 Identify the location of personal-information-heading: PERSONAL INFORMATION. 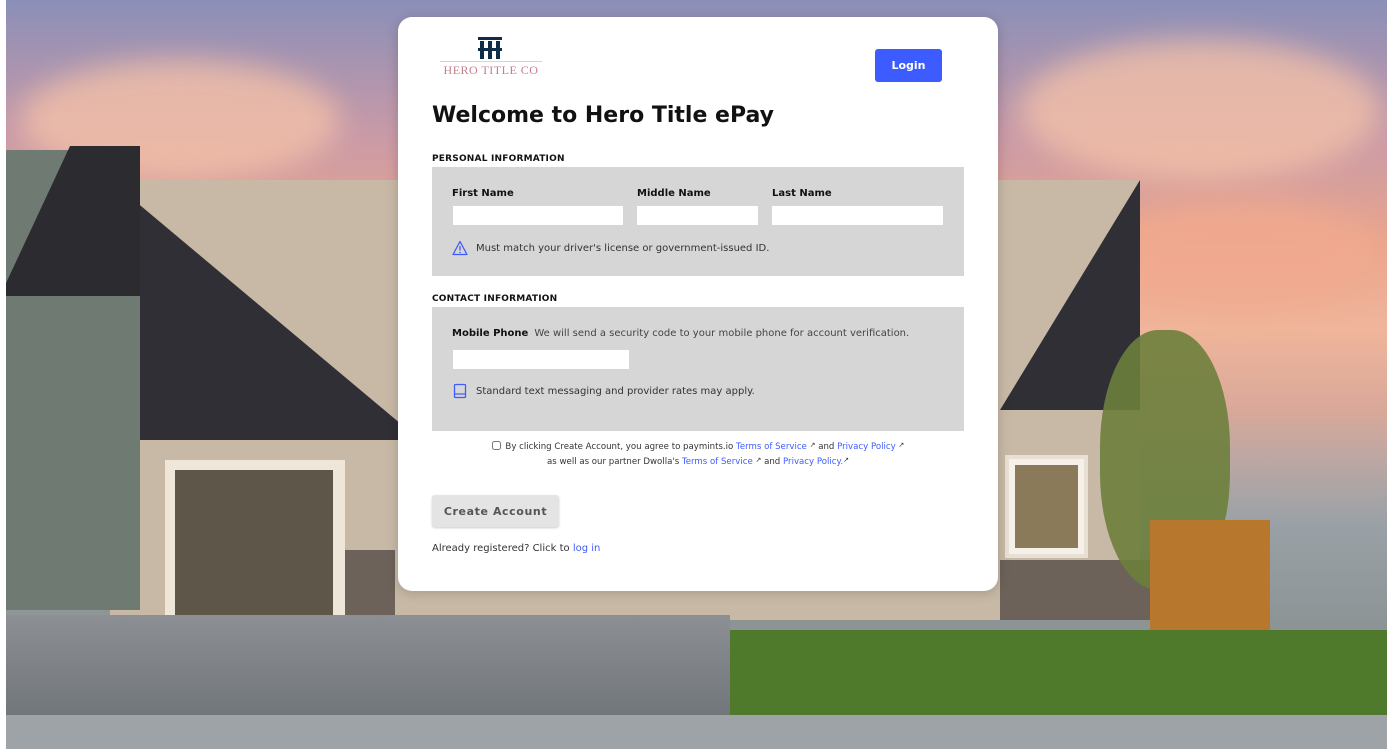
(498, 159).